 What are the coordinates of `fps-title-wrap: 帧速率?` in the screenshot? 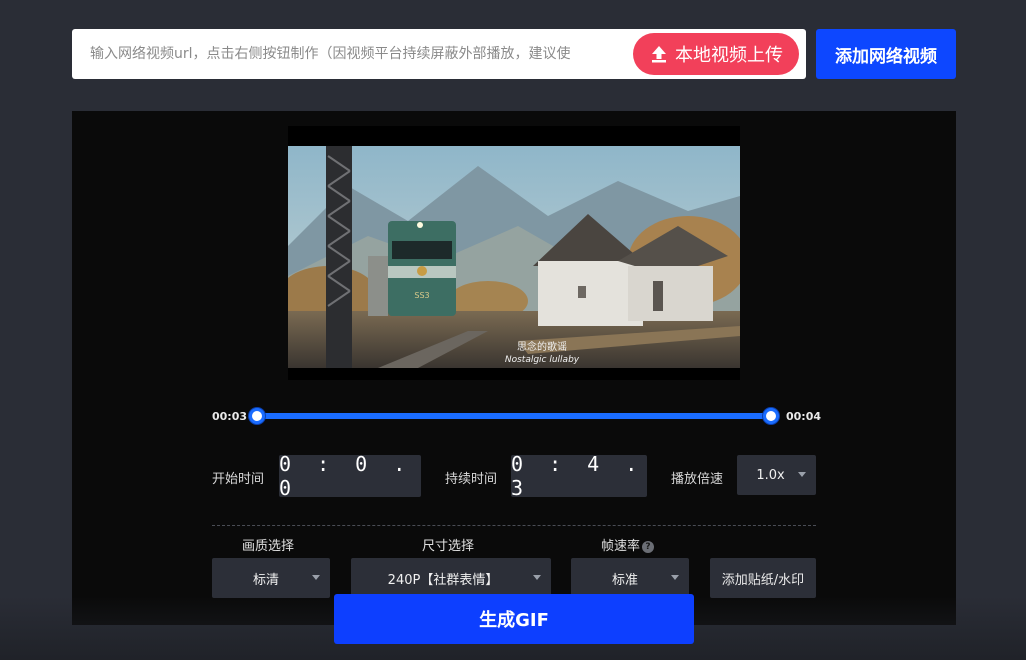 It's located at (628, 544).